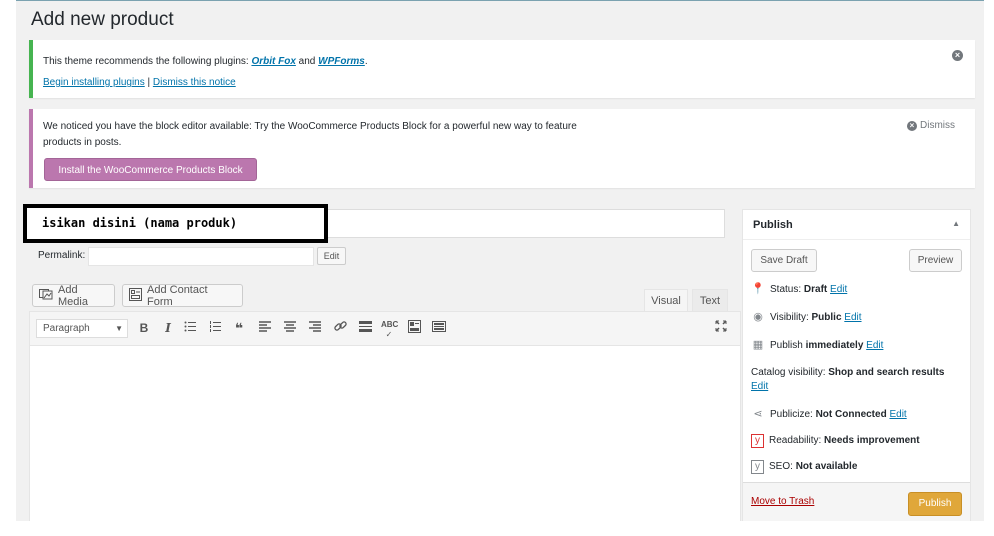  I want to click on top-divider, so click(500, 0).